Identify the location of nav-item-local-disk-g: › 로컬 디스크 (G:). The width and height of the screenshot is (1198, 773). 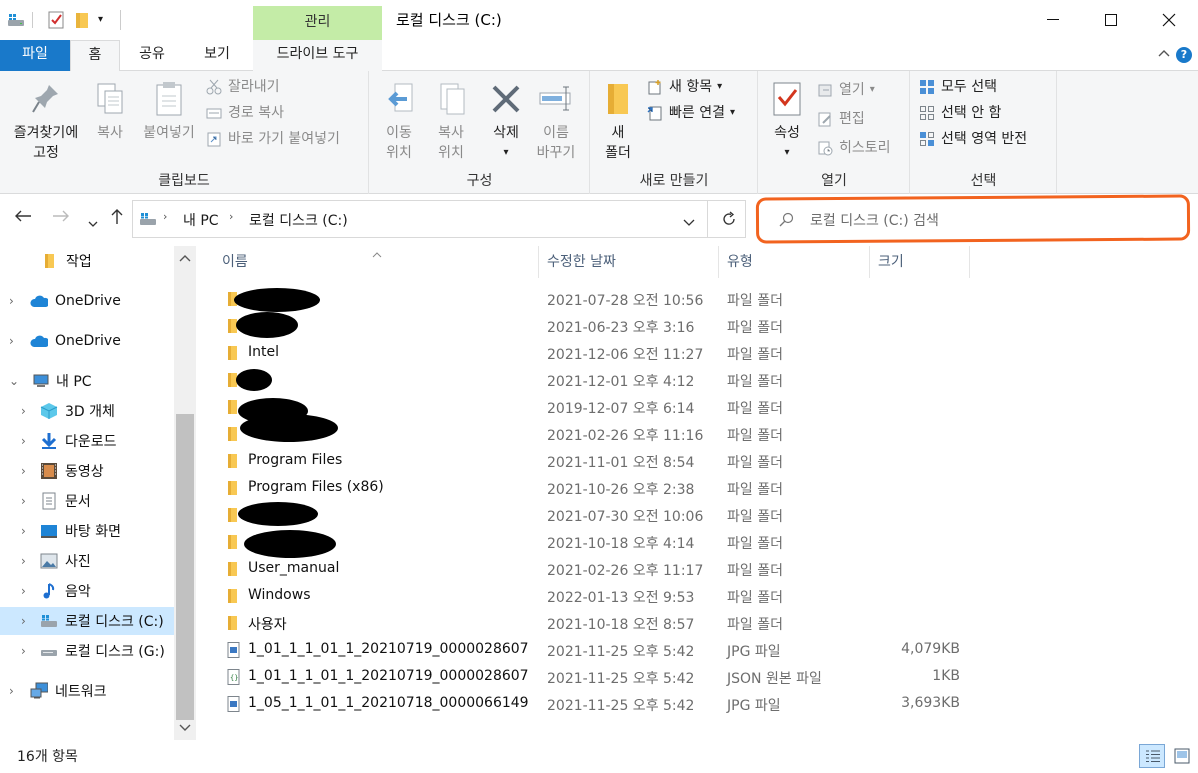
(87, 651).